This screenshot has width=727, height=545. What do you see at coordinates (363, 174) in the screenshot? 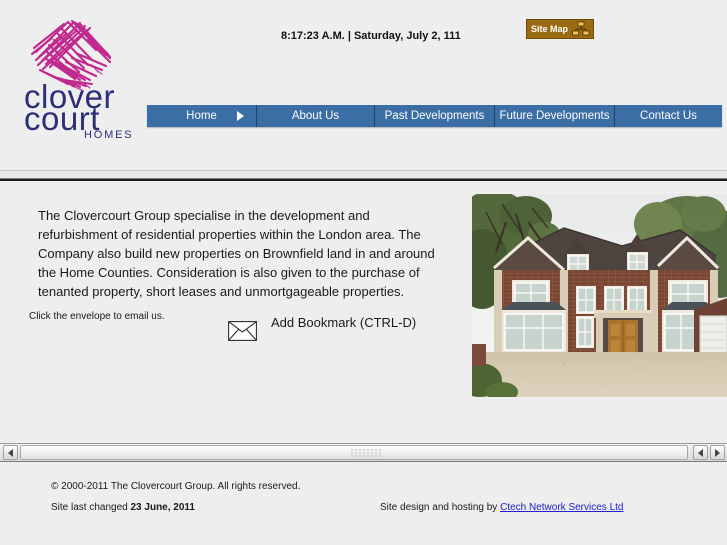
I see `header-divider` at bounding box center [363, 174].